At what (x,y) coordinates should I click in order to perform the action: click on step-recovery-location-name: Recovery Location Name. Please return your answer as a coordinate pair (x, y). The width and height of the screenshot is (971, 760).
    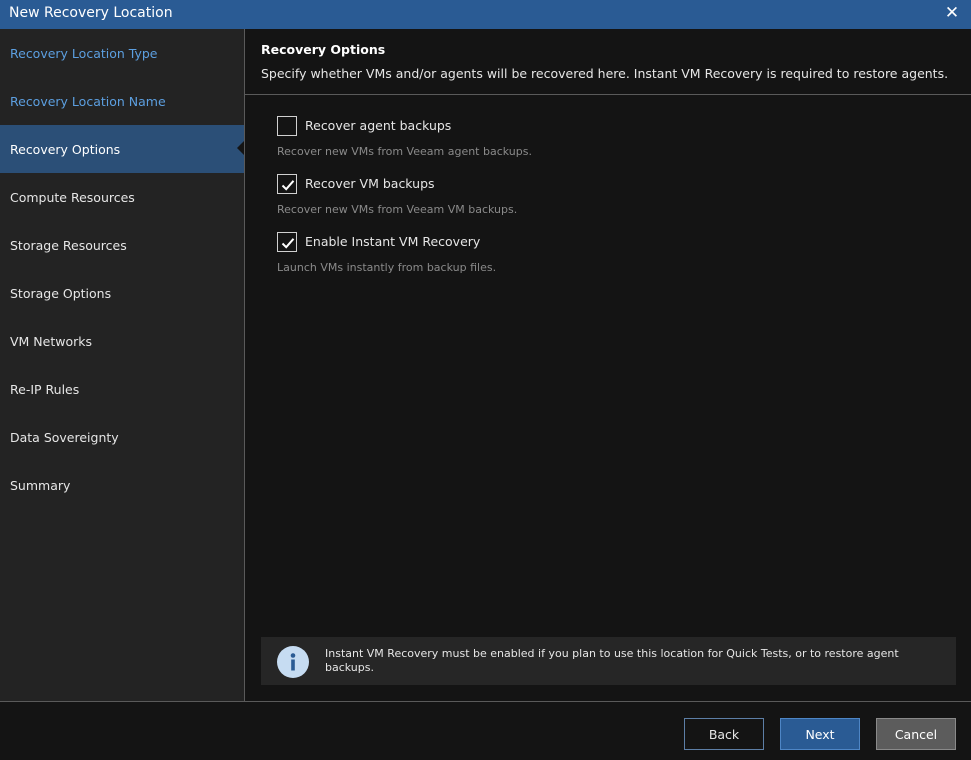
    Looking at the image, I should click on (122, 101).